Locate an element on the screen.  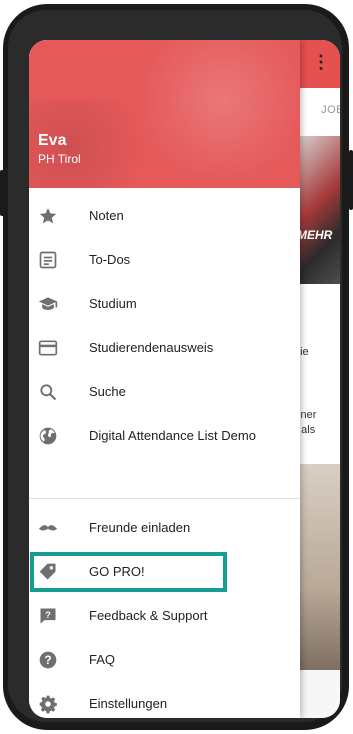
menu-item-einstellungen: Einstellungen is located at coordinates (164, 700).